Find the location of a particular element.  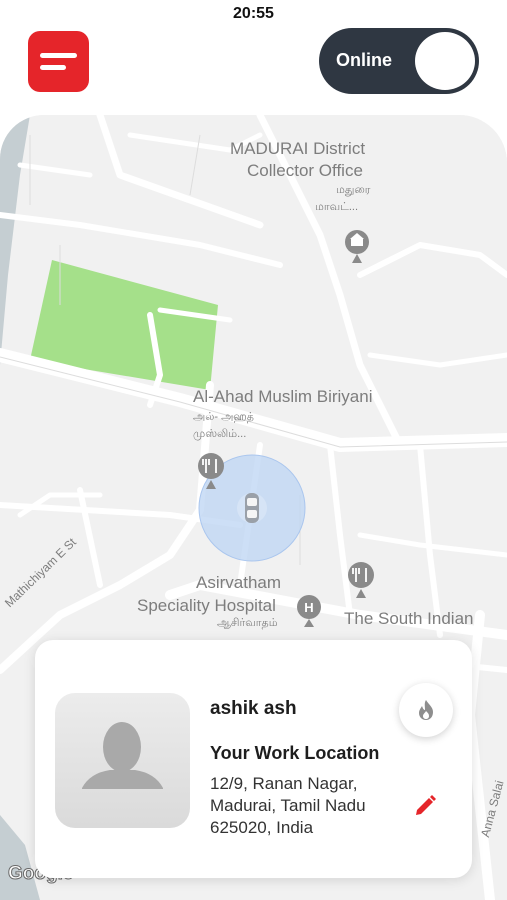

label-biriyani: Al-Ahad Muslim Biriyani is located at coordinates (283, 396).